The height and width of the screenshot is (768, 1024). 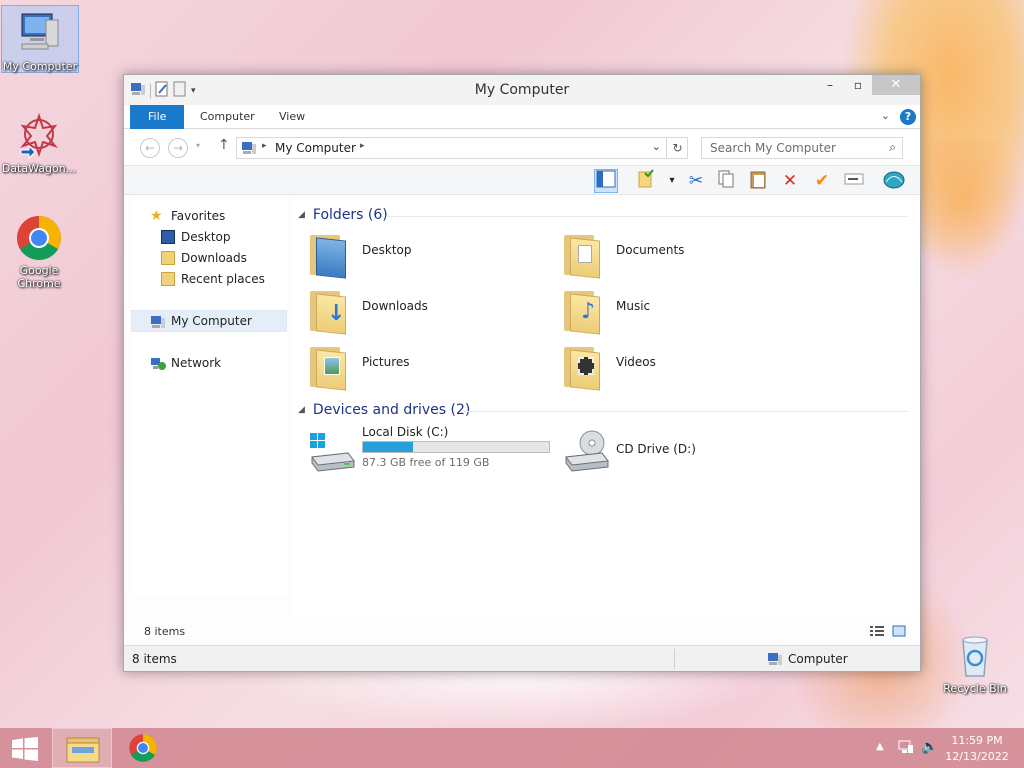 I want to click on nav-network: Network, so click(x=209, y=363).